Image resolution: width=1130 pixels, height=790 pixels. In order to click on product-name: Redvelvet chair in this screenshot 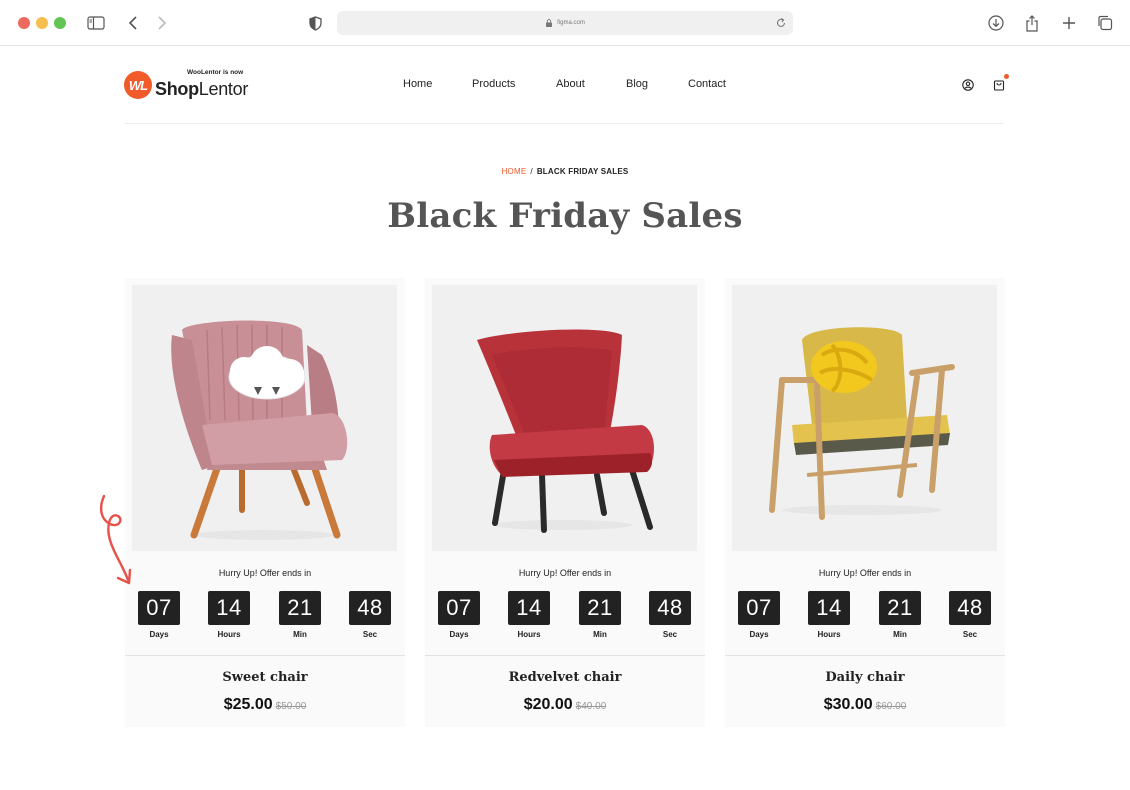, I will do `click(565, 677)`.